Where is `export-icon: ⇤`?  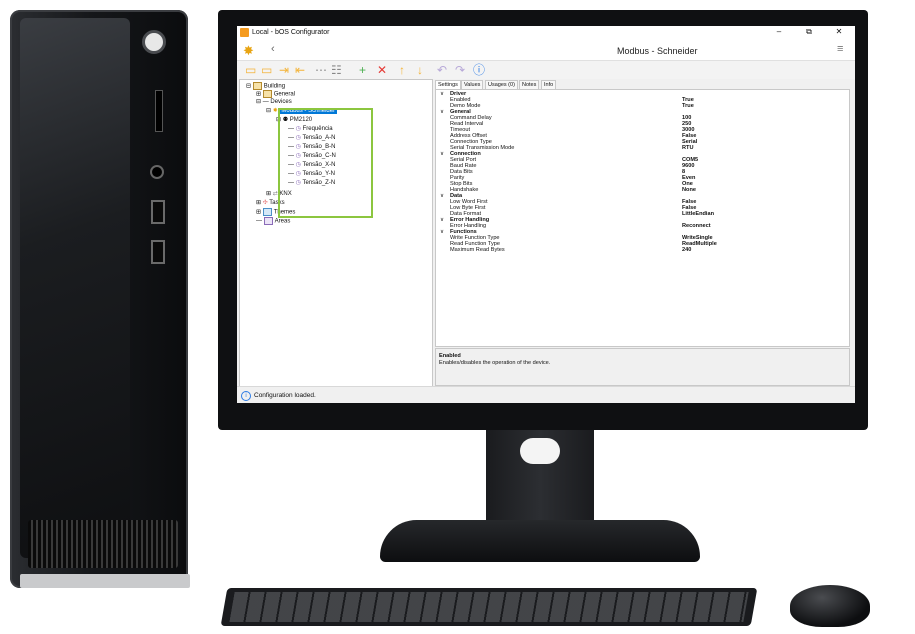 export-icon: ⇤ is located at coordinates (300, 70).